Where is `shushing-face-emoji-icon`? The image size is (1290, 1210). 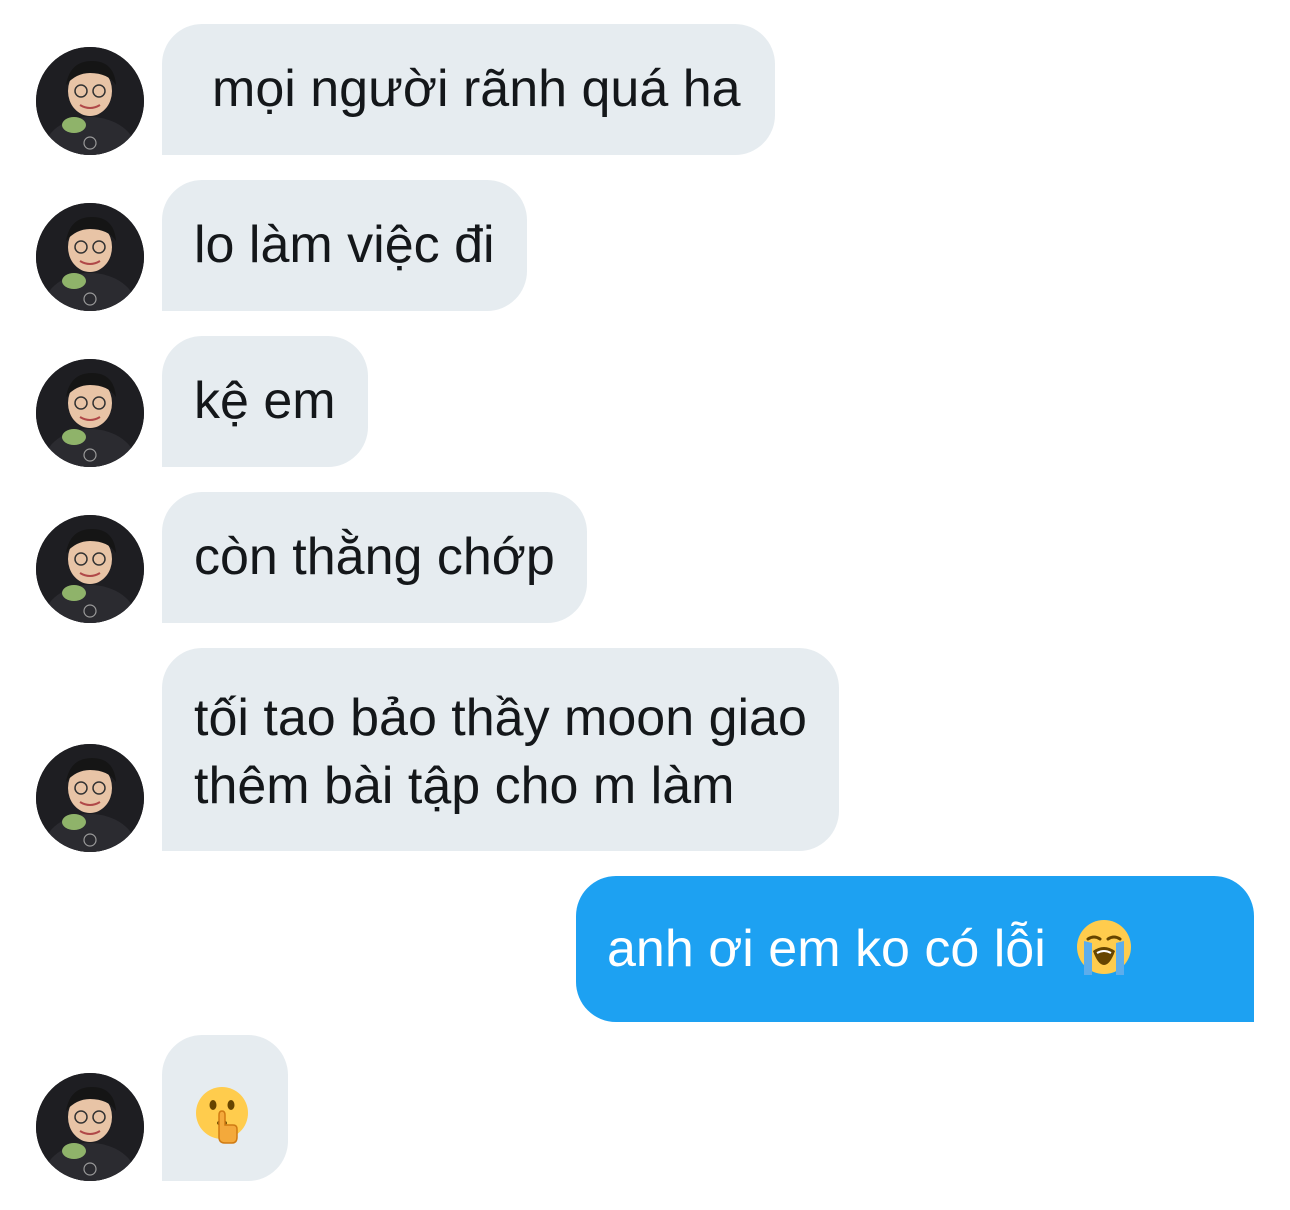
shushing-face-emoji-icon is located at coordinates (222, 1116).